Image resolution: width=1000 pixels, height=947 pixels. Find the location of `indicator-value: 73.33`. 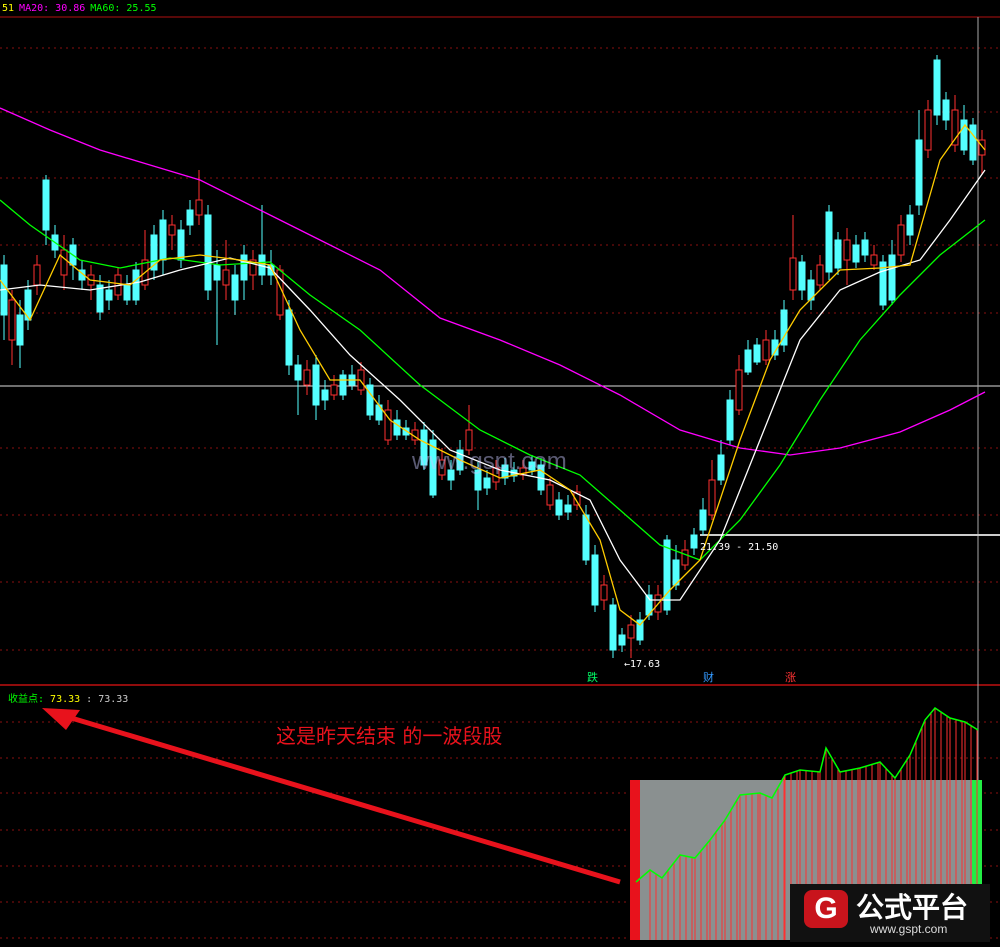

indicator-value: 73.33 is located at coordinates (65, 699).